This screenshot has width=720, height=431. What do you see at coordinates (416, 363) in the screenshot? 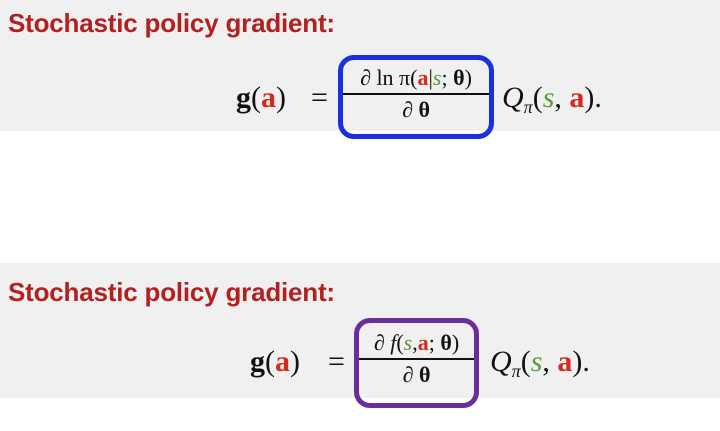
I see `section-2-highlight-box` at bounding box center [416, 363].